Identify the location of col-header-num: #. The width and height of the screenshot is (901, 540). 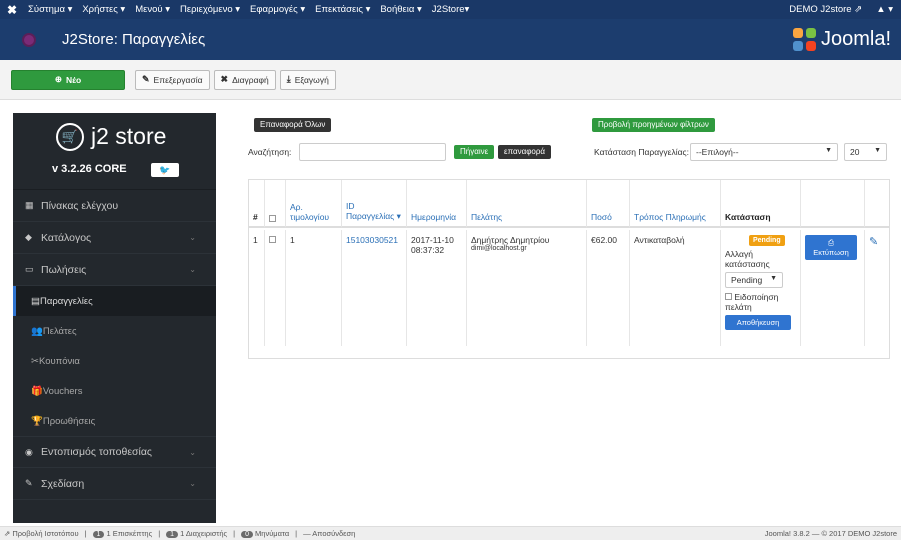
(257, 204).